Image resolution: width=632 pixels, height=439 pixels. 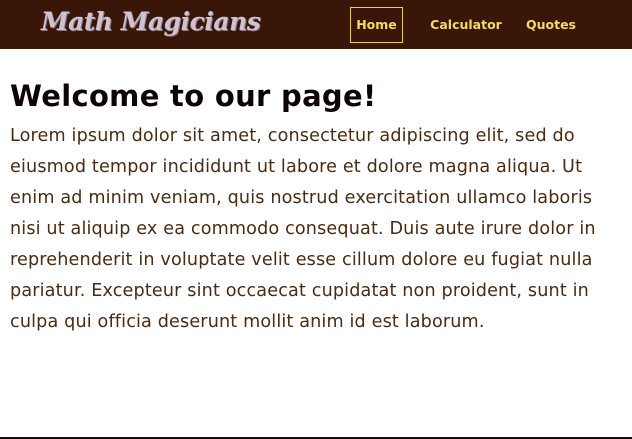 I want to click on navbar: Math Magicians Home Calculator Quotes, so click(x=316, y=24).